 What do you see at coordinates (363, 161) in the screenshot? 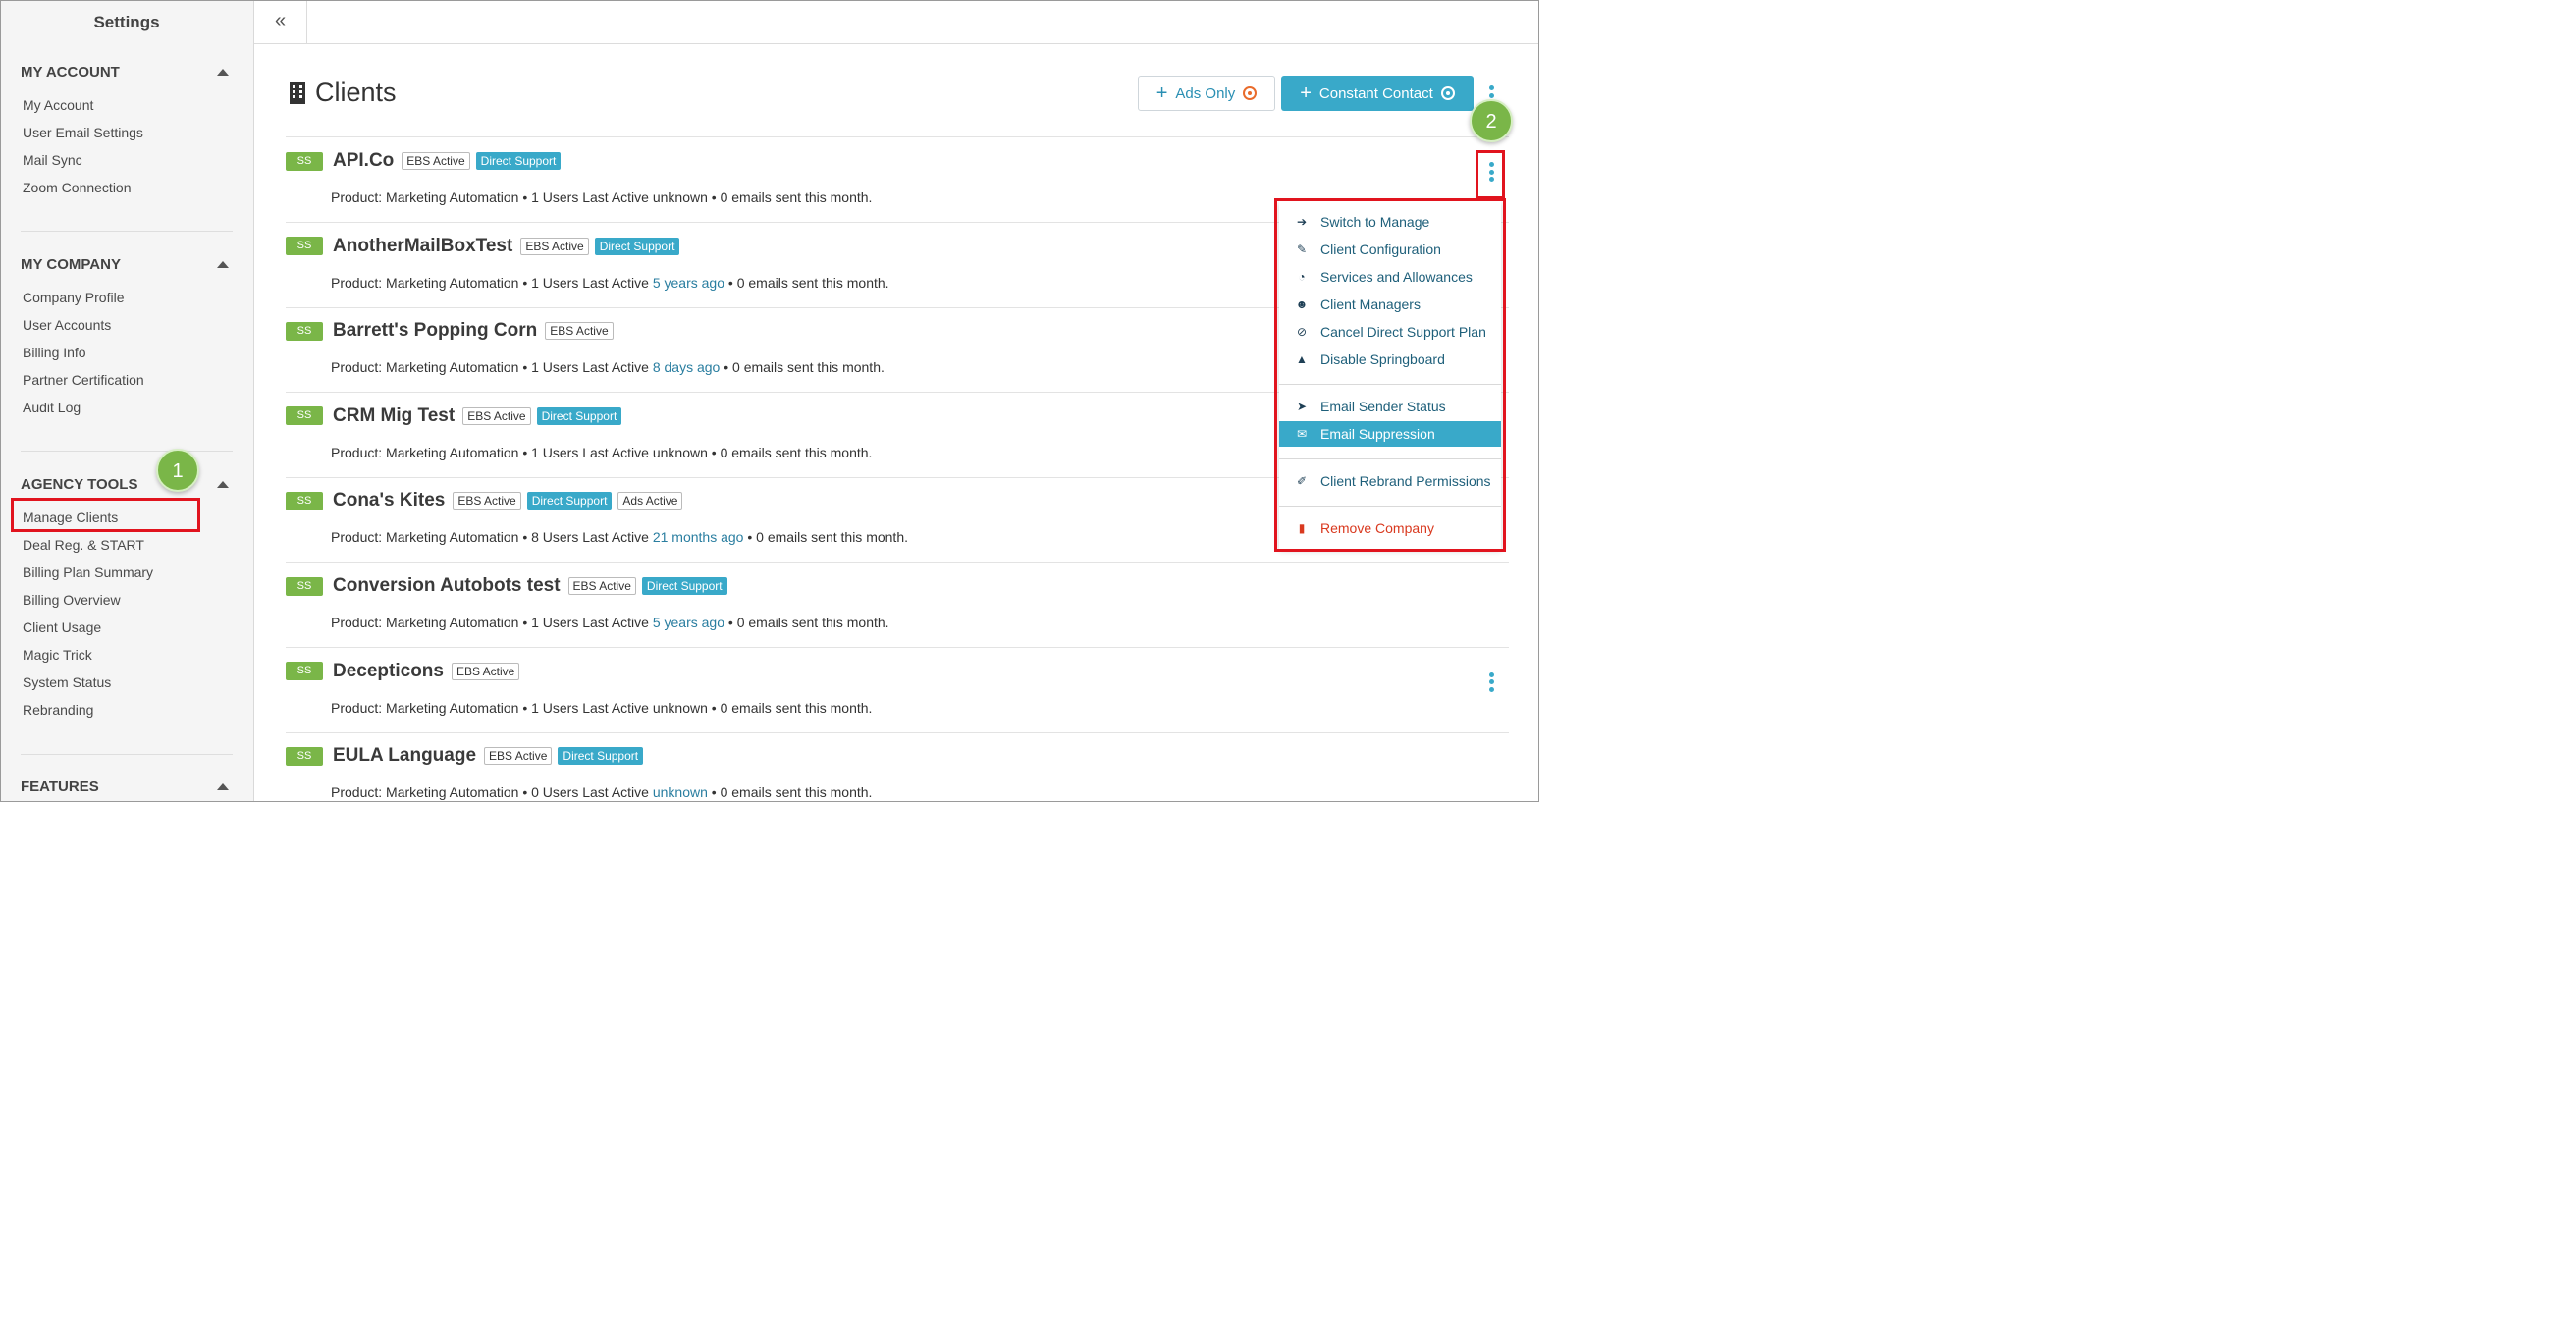
I see `client-name: API.Co` at bounding box center [363, 161].